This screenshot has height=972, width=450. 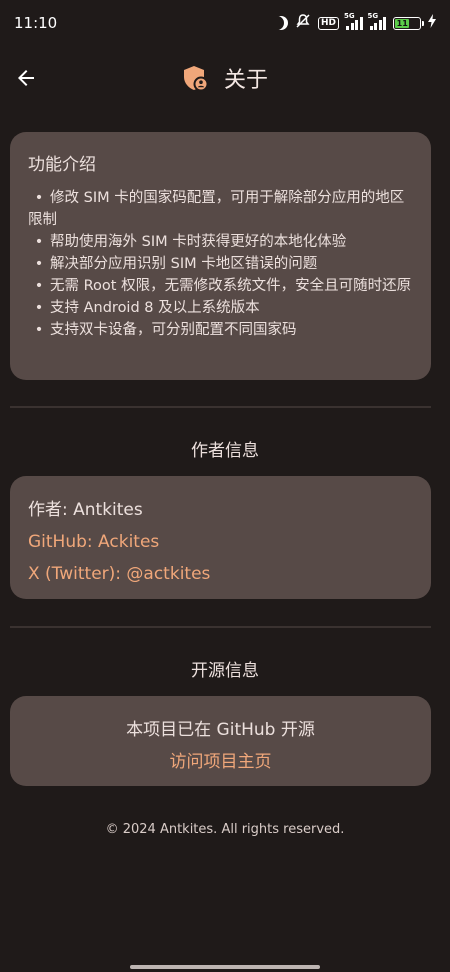 I want to click on battery-level: 11, so click(x=402, y=23).